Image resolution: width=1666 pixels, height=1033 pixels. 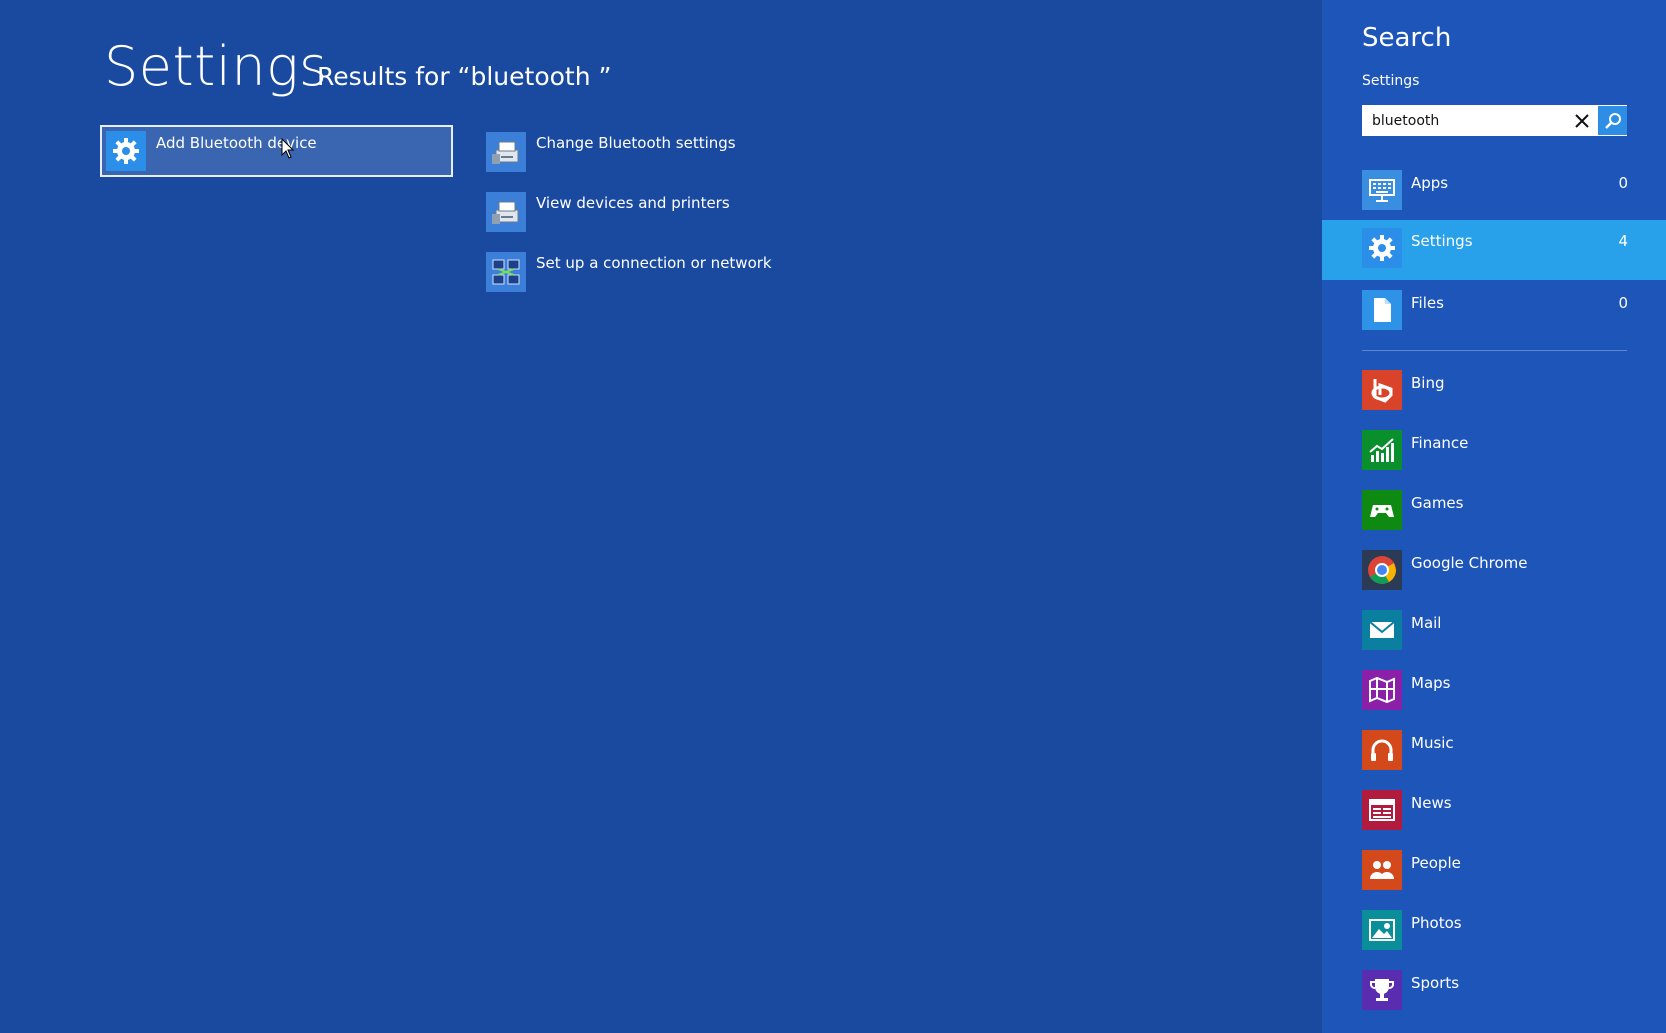 What do you see at coordinates (1382, 450) in the screenshot?
I see `finance-icon` at bounding box center [1382, 450].